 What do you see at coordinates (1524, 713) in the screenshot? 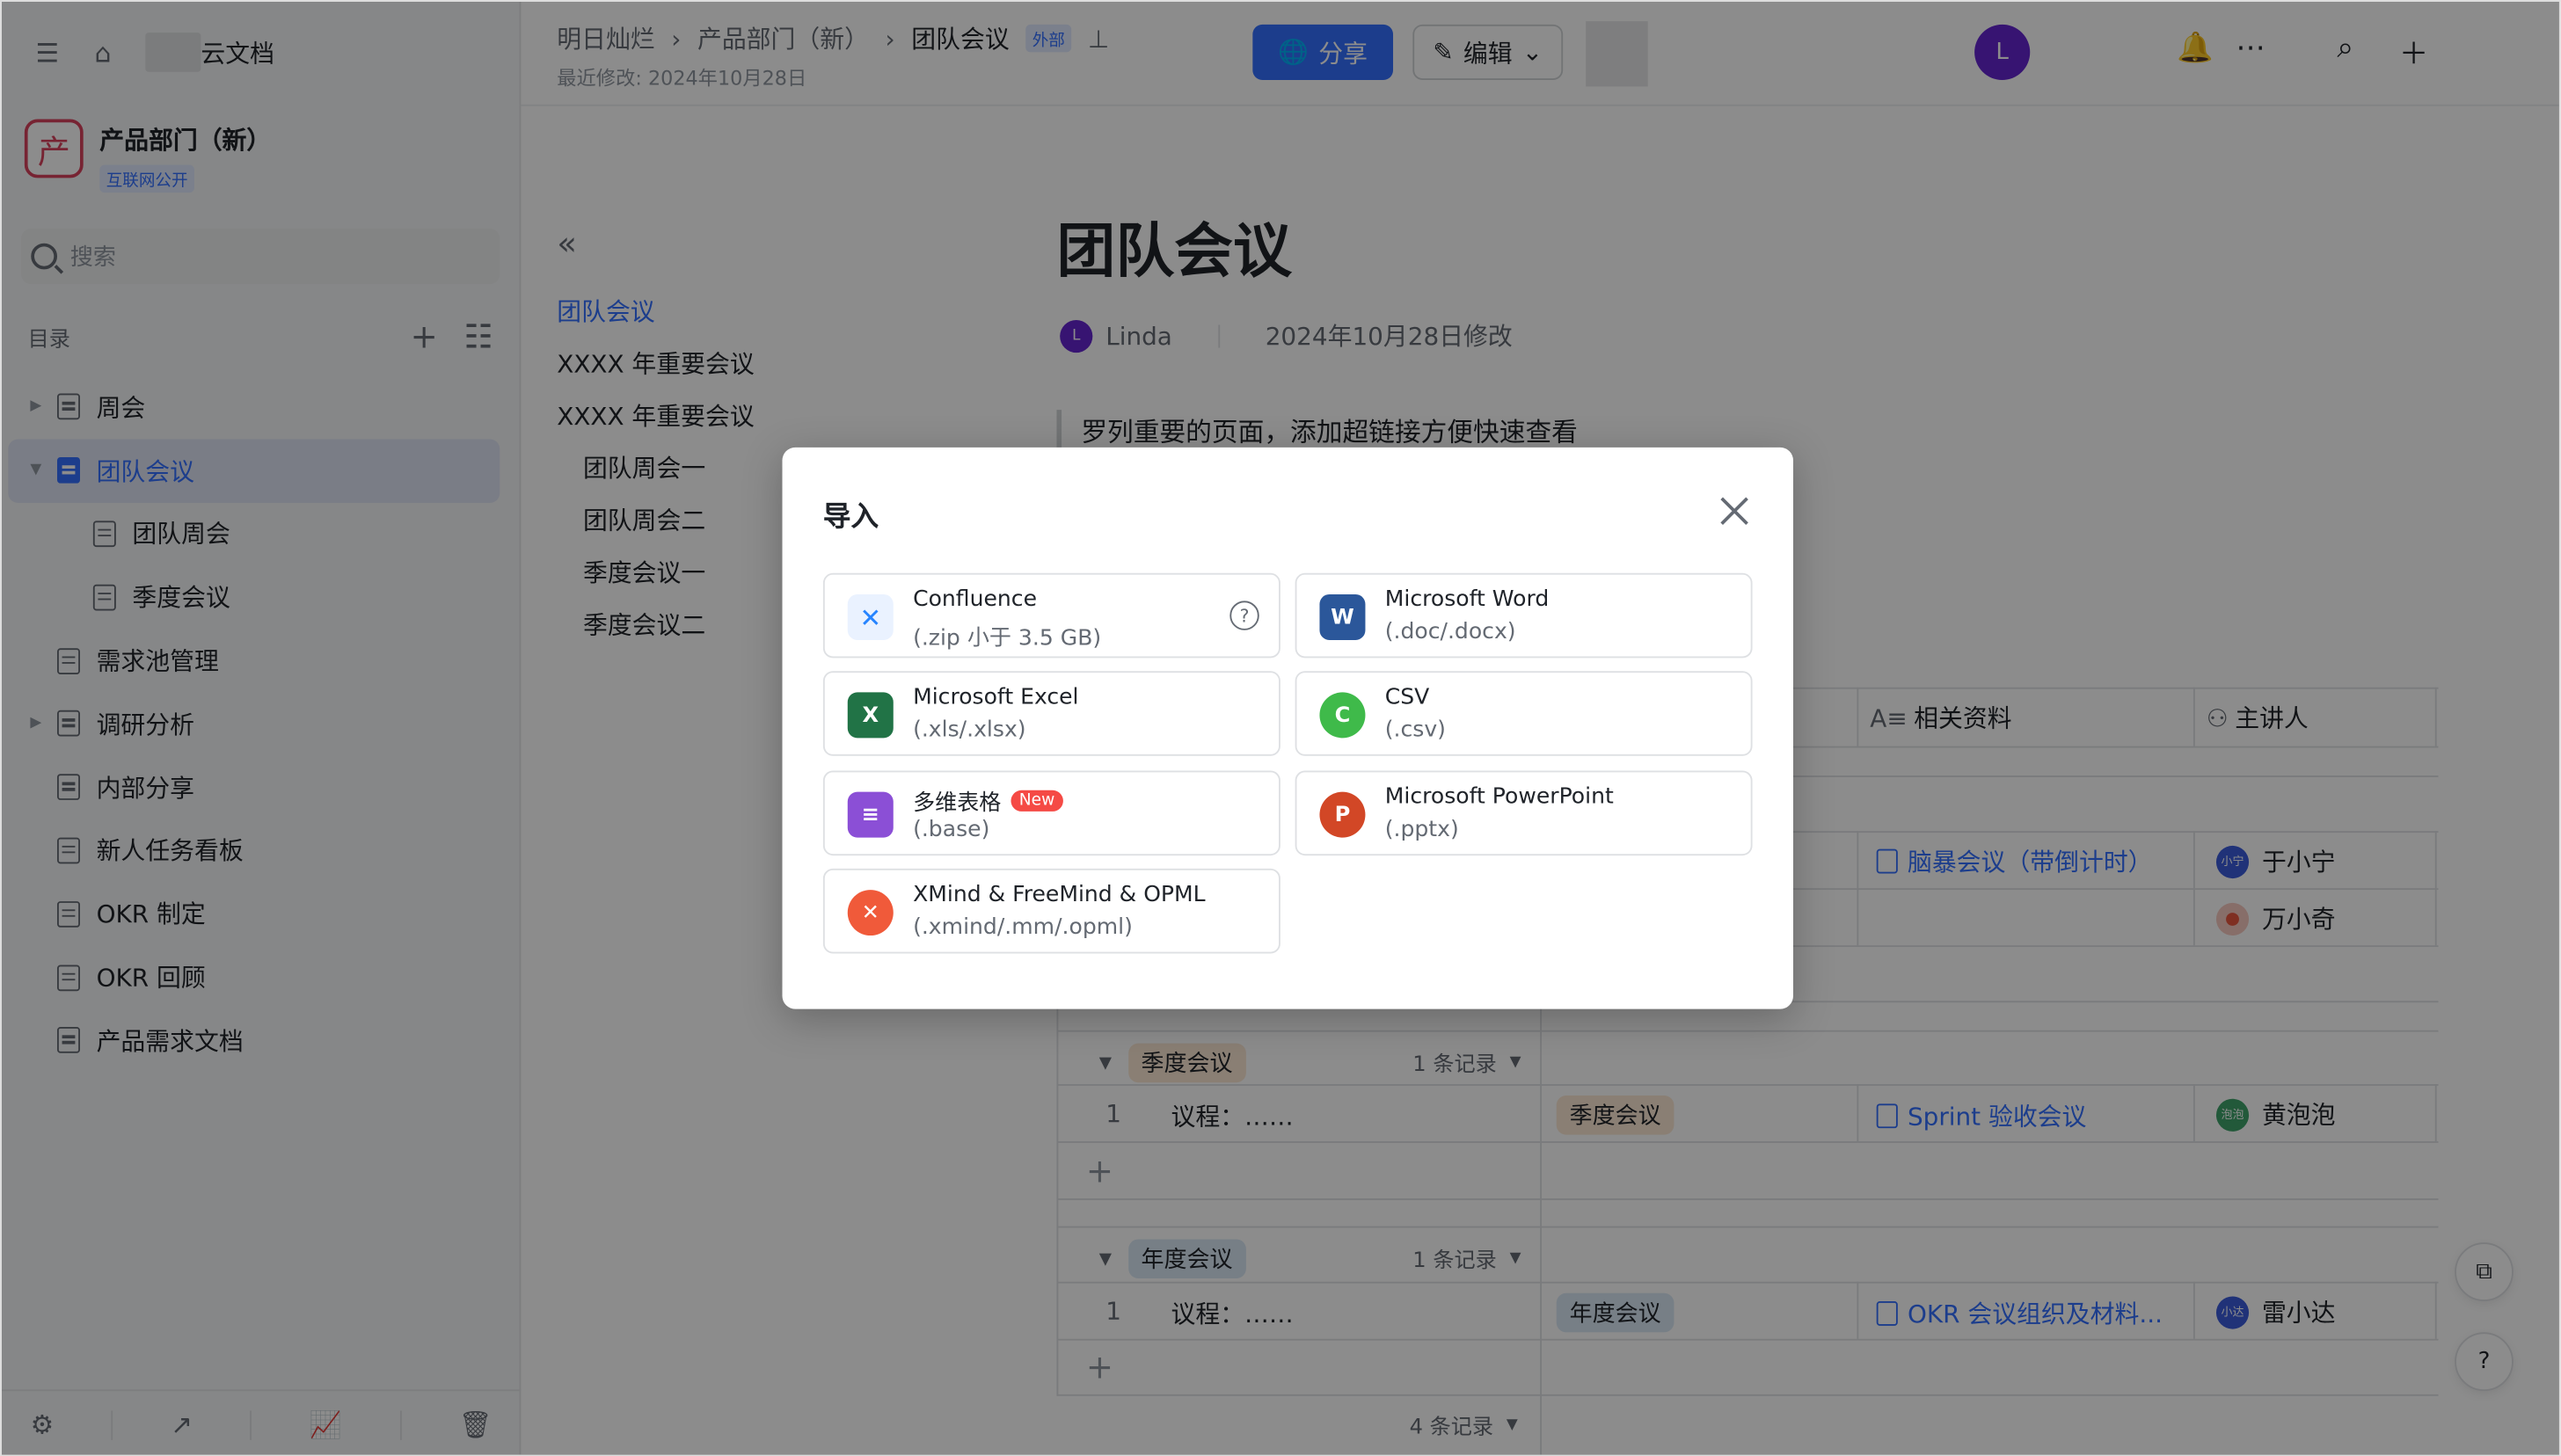
I see `import-option-csv: C CSV (.csv)` at bounding box center [1524, 713].